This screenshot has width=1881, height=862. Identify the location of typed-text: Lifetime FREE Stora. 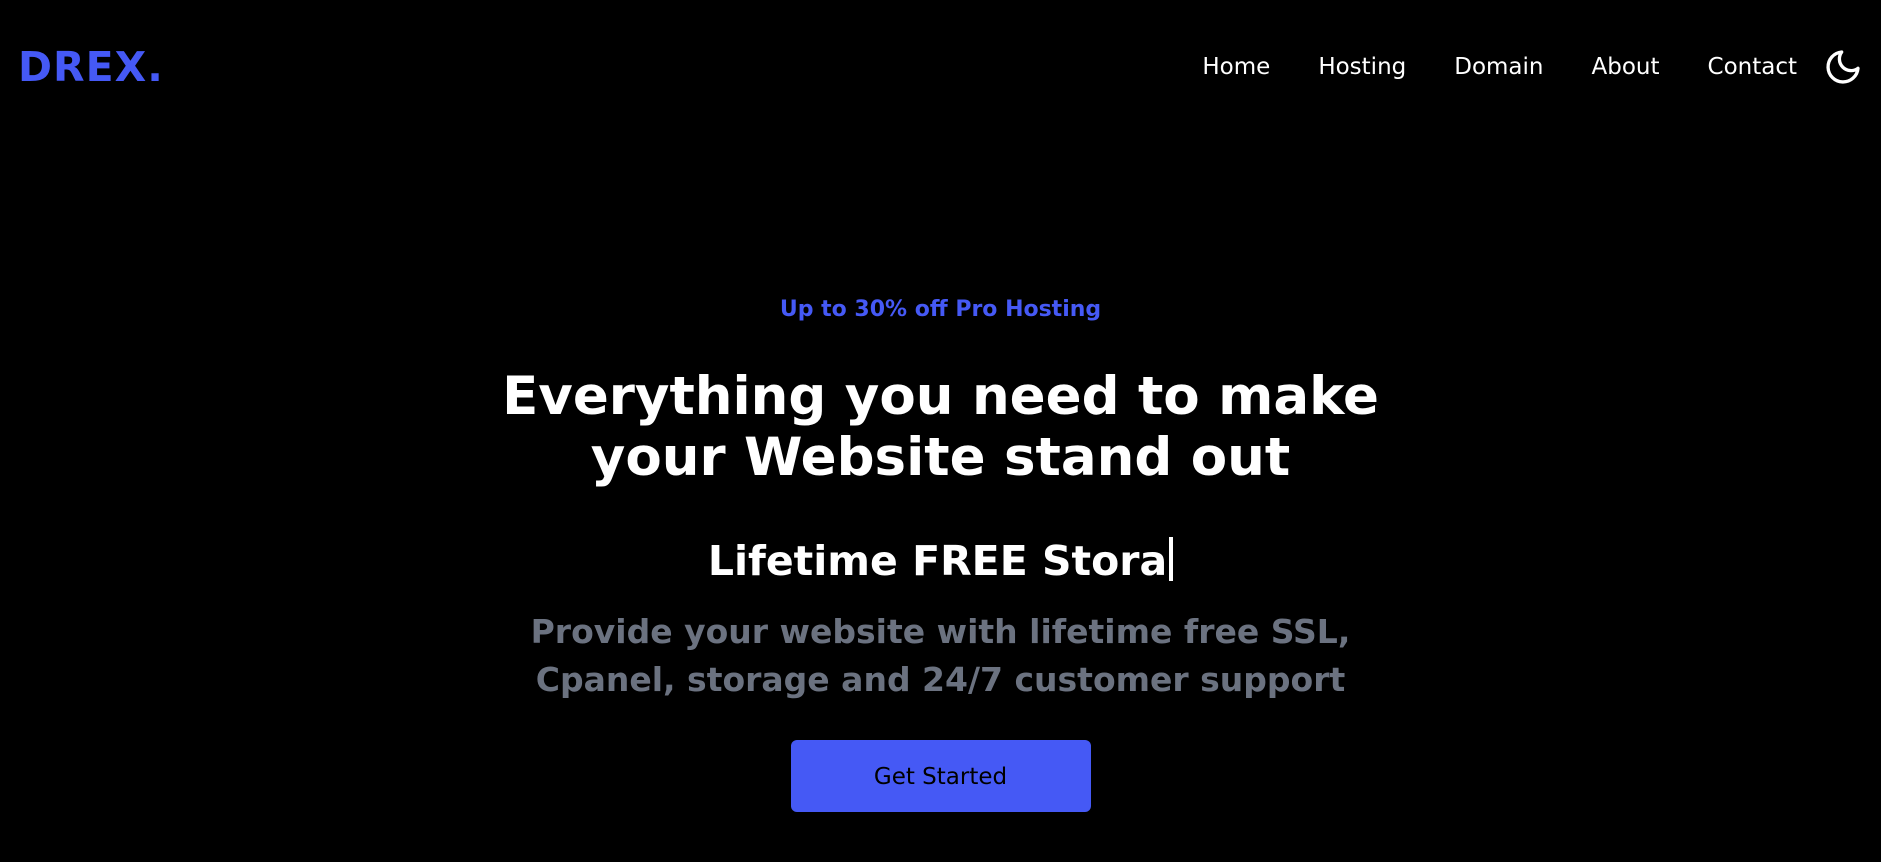
(937, 561).